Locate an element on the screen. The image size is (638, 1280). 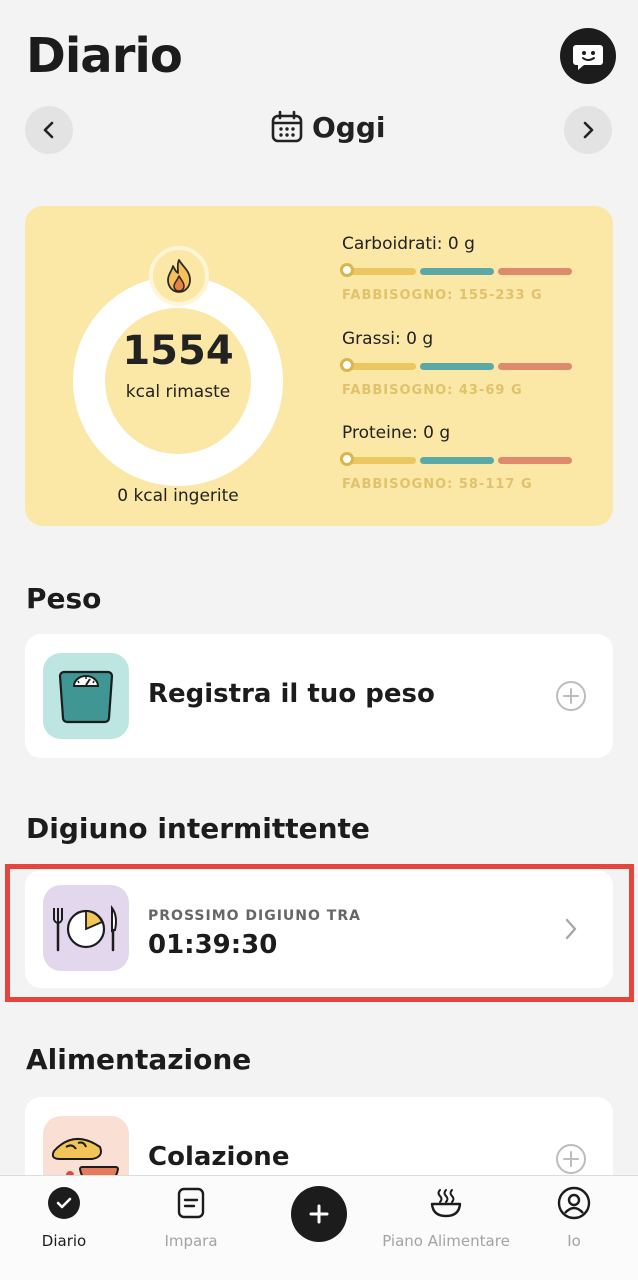
tab-io: Io is located at coordinates (574, 1218).